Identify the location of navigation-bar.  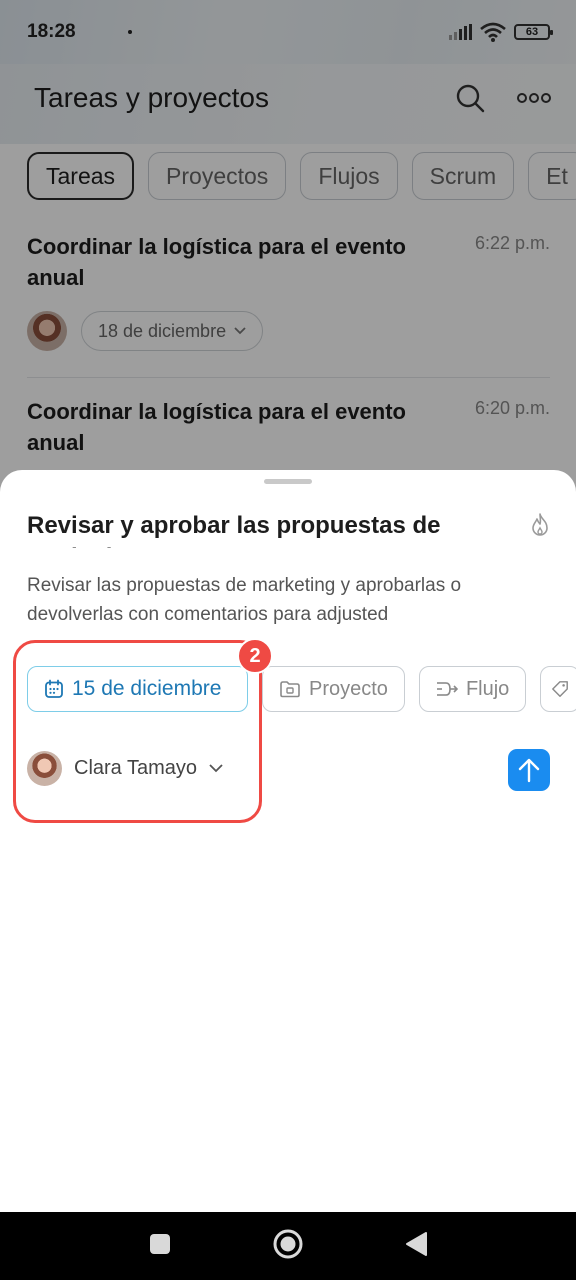
(288, 1246).